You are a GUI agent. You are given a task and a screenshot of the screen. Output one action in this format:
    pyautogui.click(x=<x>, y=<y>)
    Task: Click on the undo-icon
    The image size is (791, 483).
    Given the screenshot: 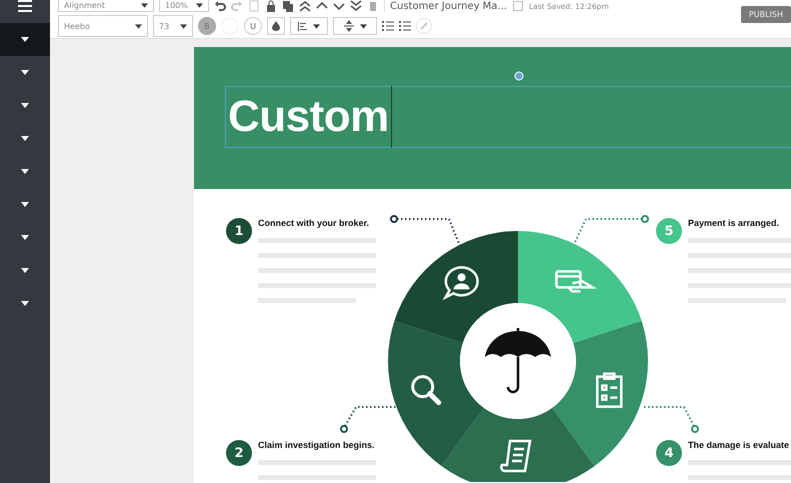 What is the action you would take?
    pyautogui.click(x=220, y=6)
    